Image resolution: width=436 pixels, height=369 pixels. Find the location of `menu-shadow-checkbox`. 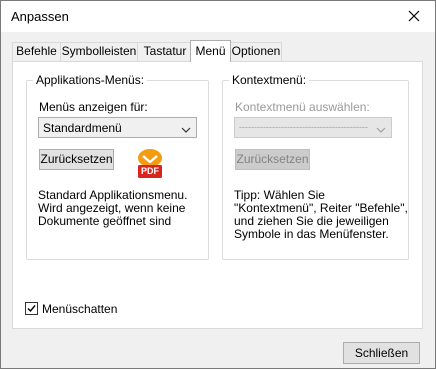

menu-shadow-checkbox is located at coordinates (31, 308).